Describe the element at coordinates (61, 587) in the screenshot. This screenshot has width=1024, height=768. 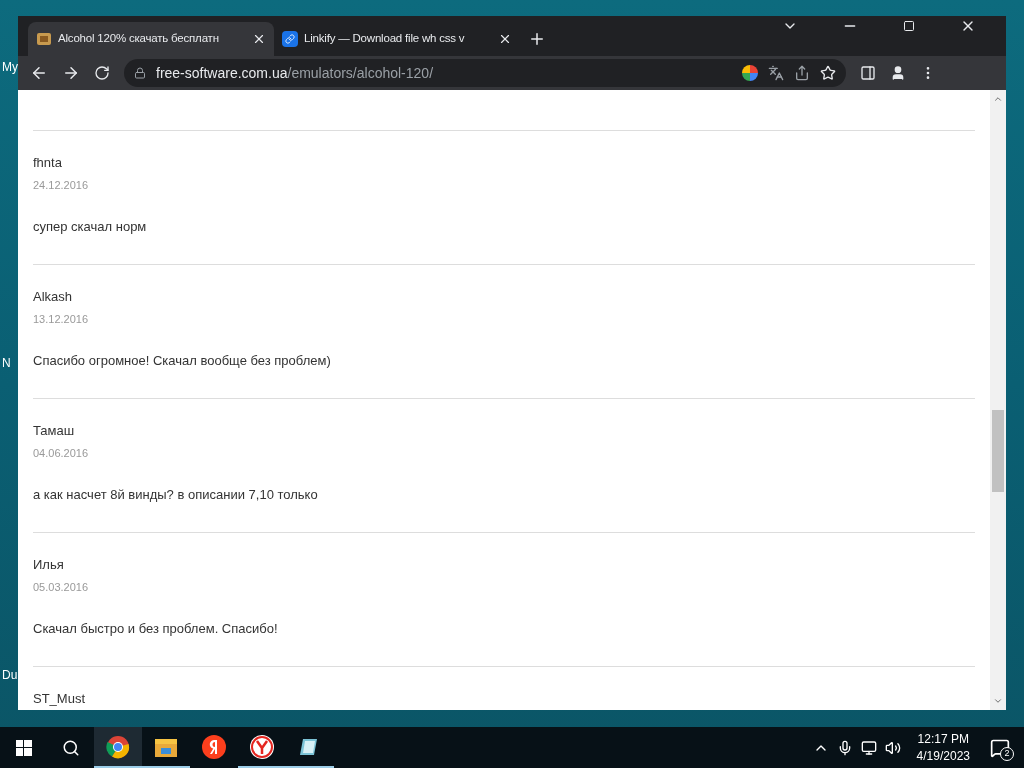
I see `comment-date: 05.03.2016` at that location.